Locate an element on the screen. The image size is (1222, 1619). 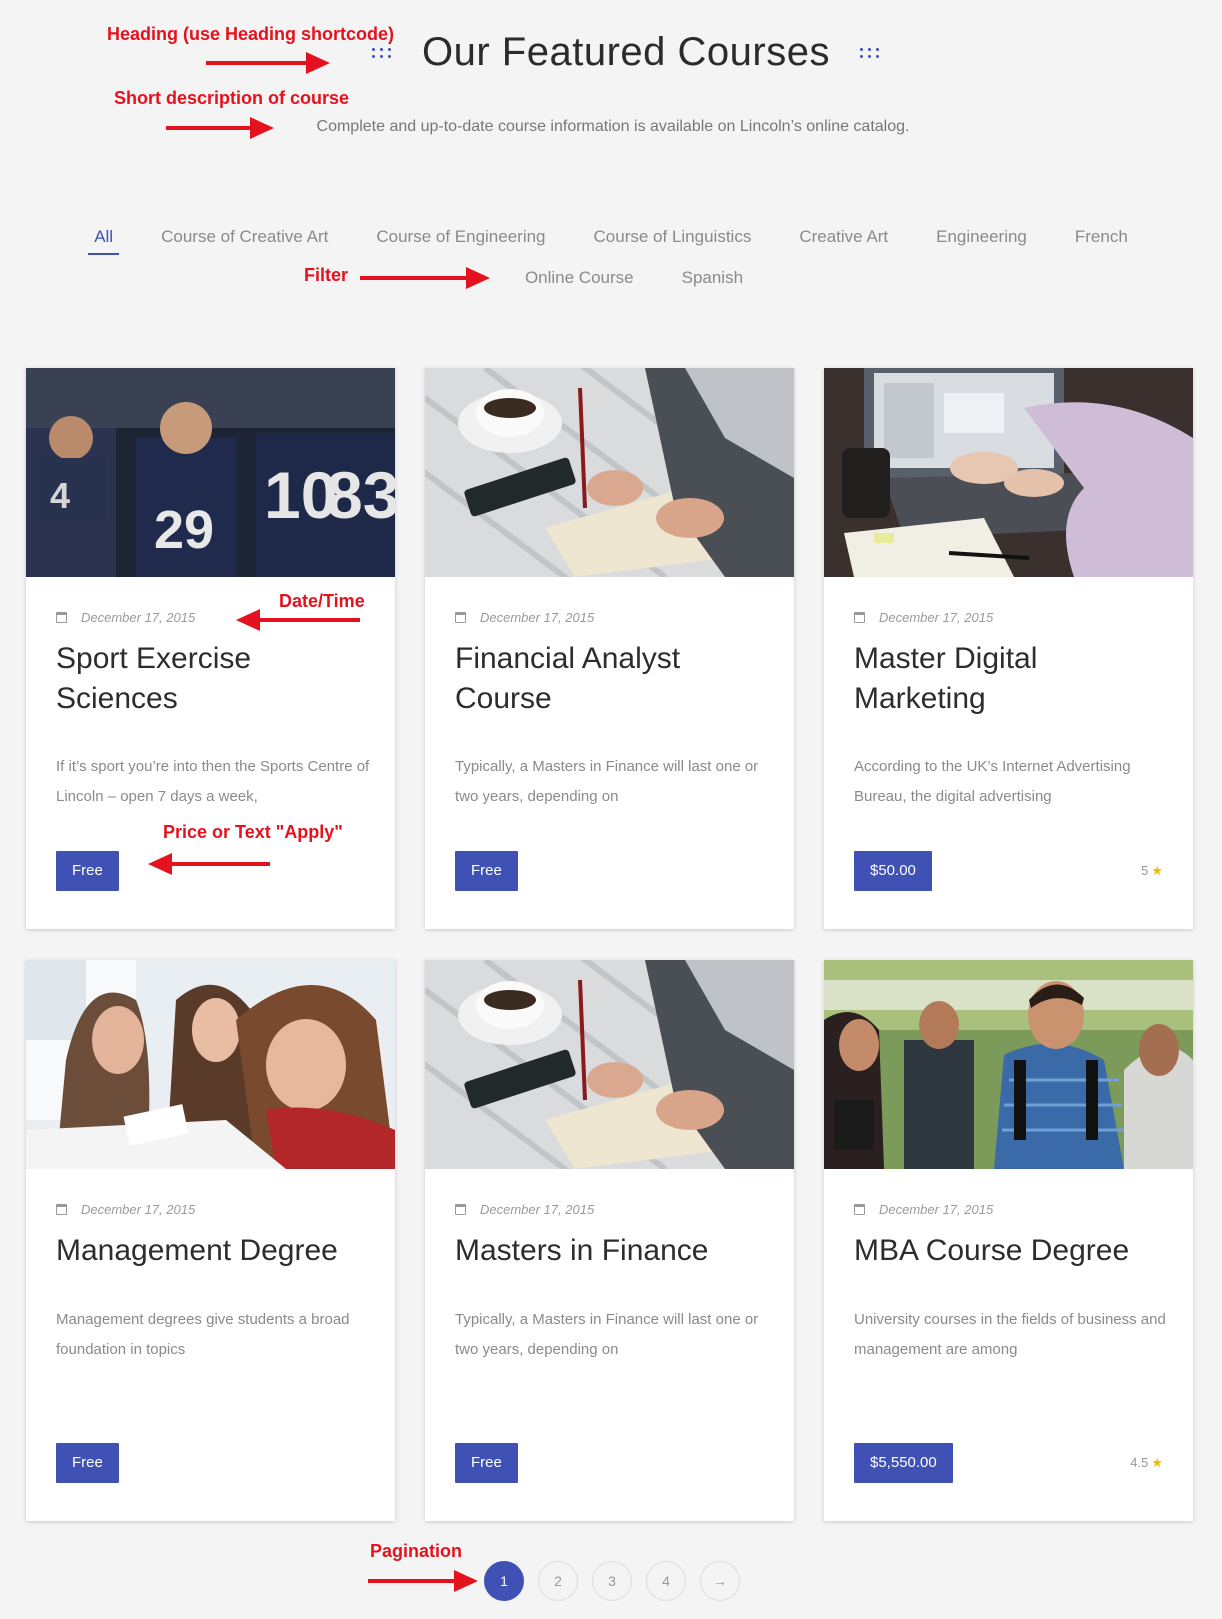
course-image-students is located at coordinates (210, 1064).